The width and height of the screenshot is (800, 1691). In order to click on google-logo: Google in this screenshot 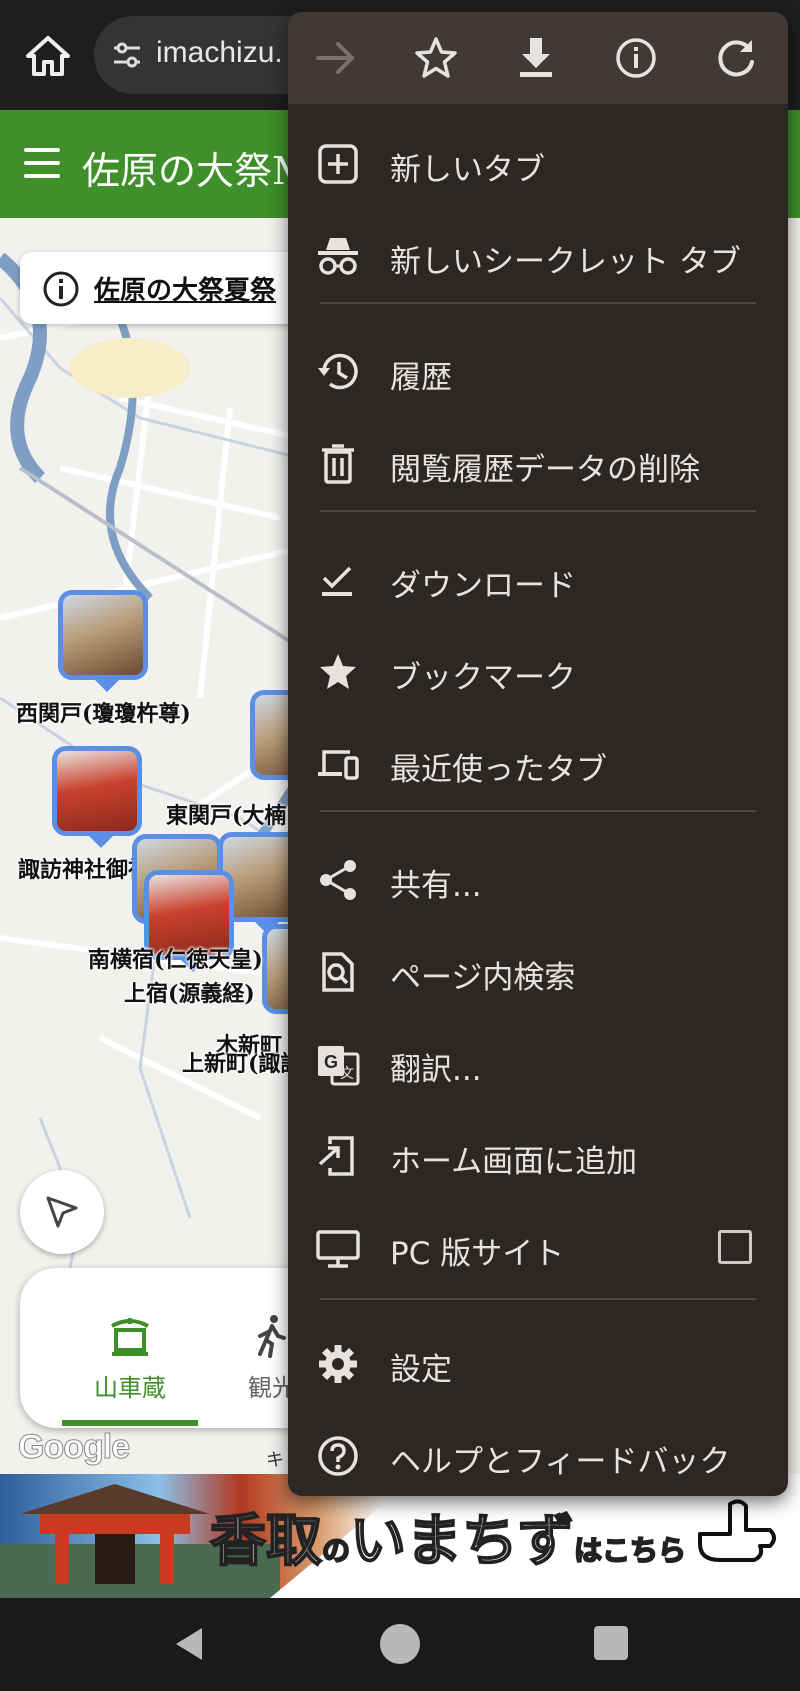, I will do `click(73, 1447)`.